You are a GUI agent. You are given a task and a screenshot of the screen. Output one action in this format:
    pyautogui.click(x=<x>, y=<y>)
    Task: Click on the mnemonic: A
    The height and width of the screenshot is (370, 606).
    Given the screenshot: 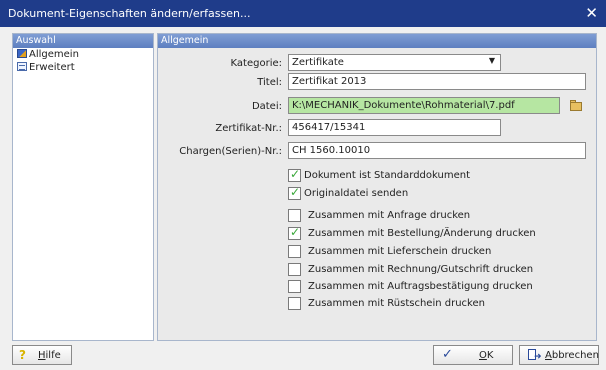 What is the action you would take?
    pyautogui.click(x=548, y=355)
    